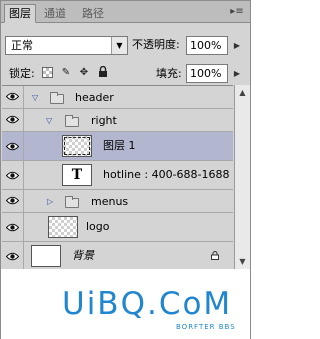  I want to click on opacity-slider-arrow-icon: ▶, so click(237, 45).